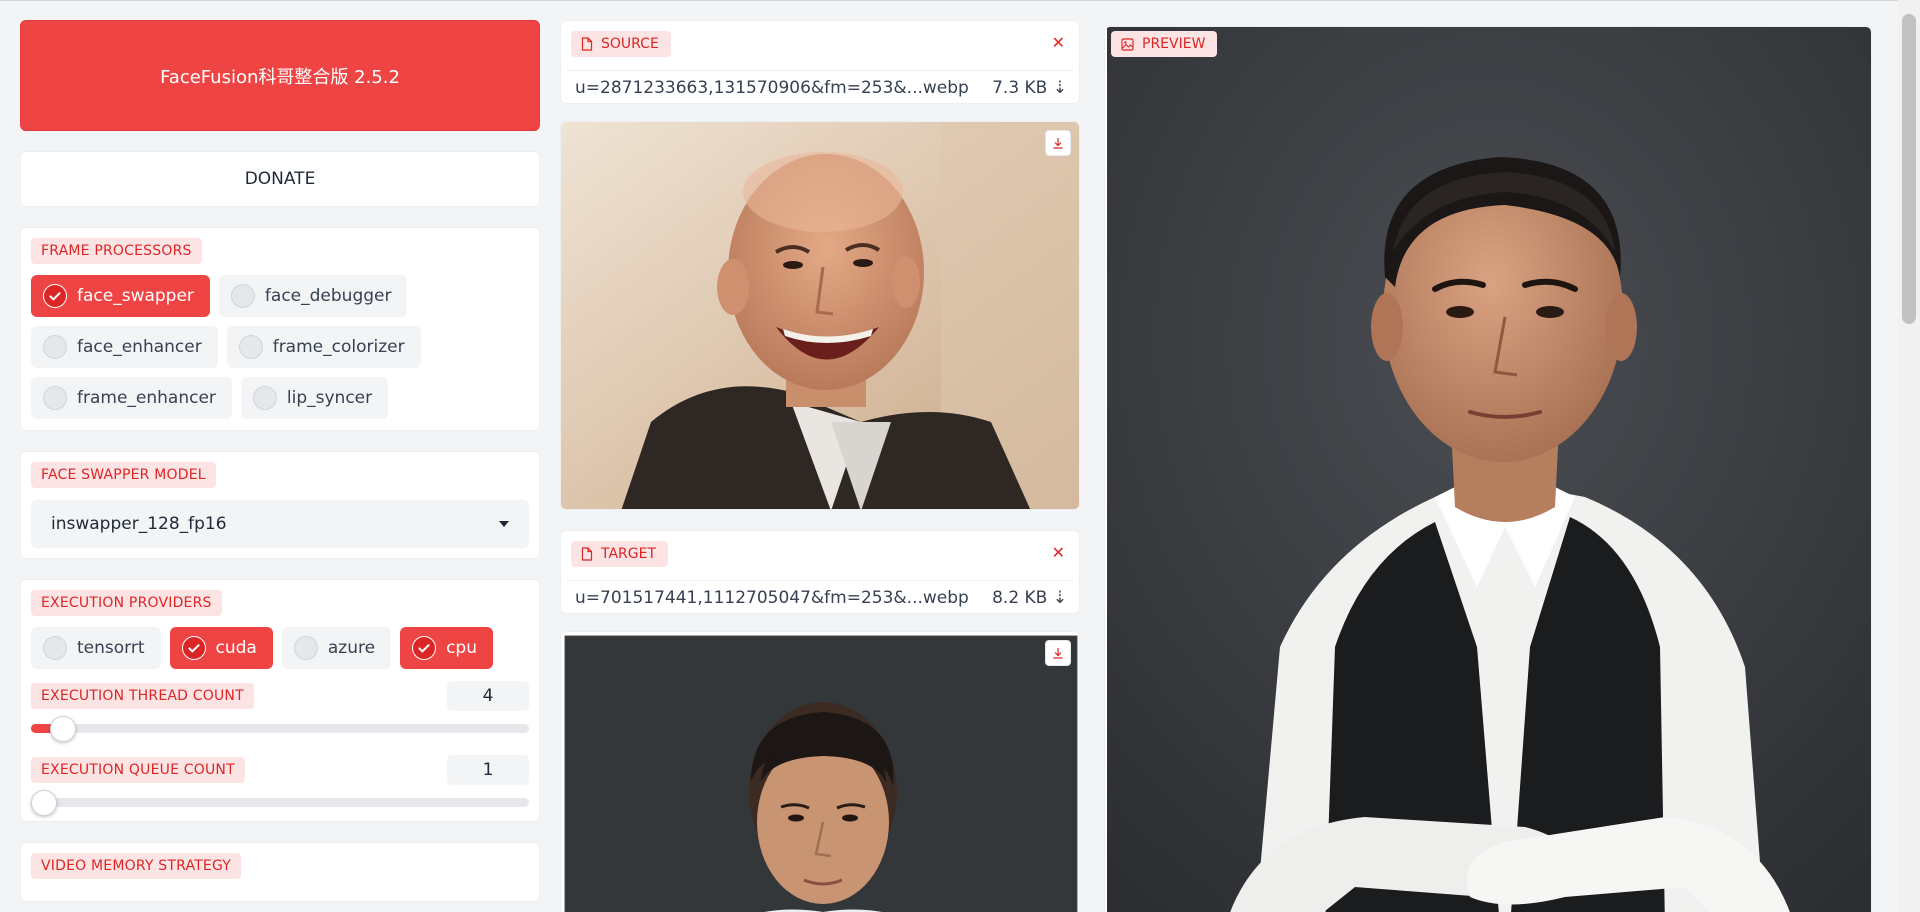  I want to click on image-icon, so click(1127, 44).